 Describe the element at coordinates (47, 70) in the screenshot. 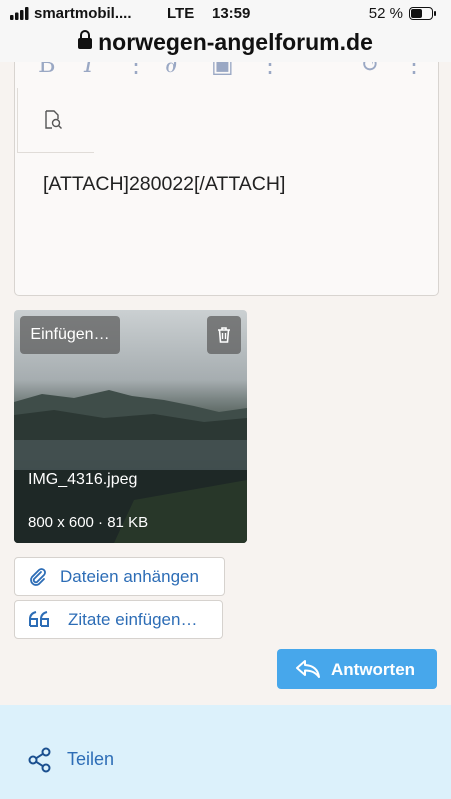

I see `bold-icon: B` at that location.